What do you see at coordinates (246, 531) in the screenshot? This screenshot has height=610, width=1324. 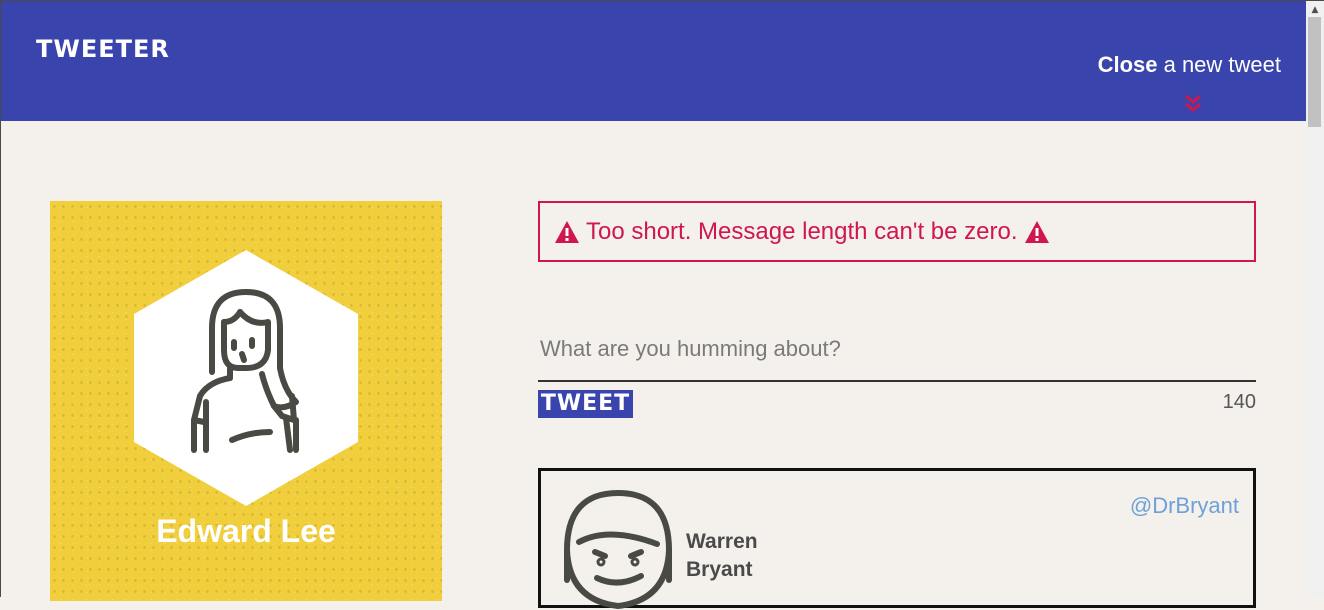 I see `profile-name: Edward Lee` at bounding box center [246, 531].